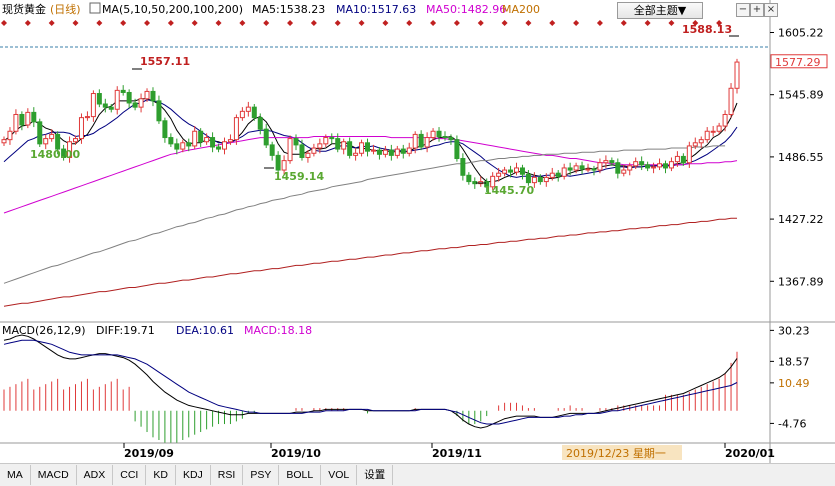 Image resolution: width=835 pixels, height=486 pixels. What do you see at coordinates (771, 10) in the screenshot?
I see `close-icon: ×` at bounding box center [771, 10].